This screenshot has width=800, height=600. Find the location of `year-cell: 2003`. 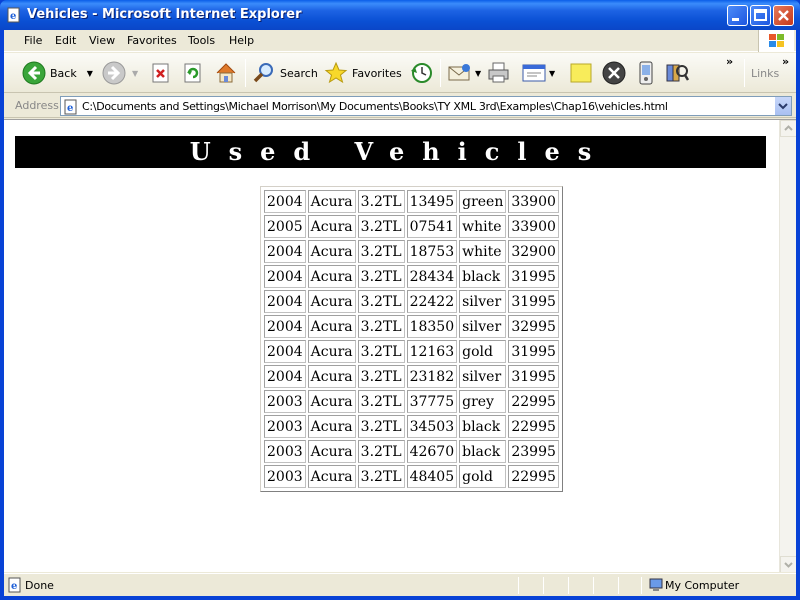

year-cell: 2003 is located at coordinates (285, 451).